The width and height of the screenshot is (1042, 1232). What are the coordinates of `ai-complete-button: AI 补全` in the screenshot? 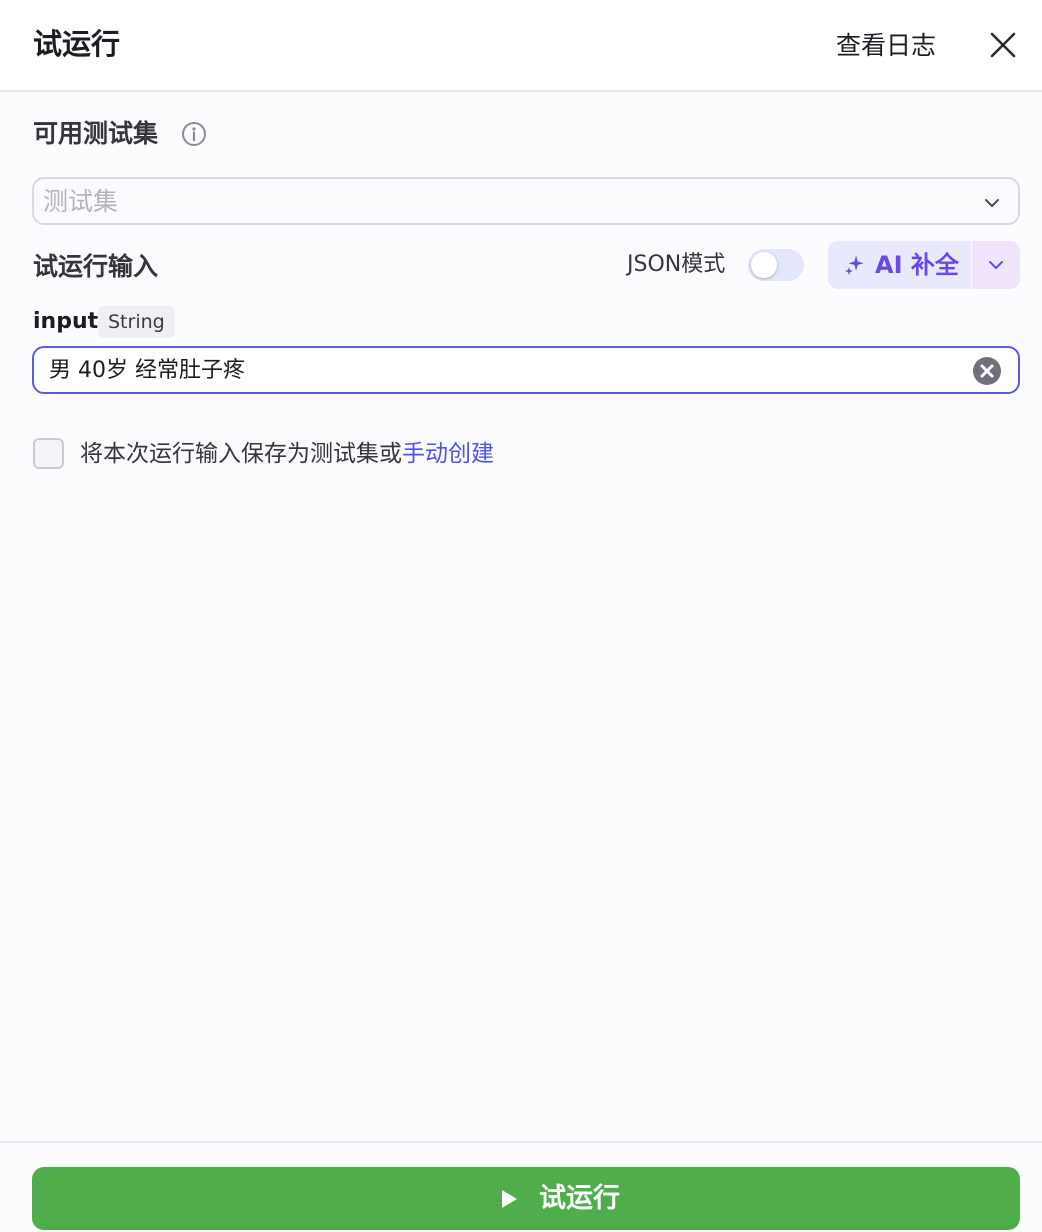 It's located at (899, 265).